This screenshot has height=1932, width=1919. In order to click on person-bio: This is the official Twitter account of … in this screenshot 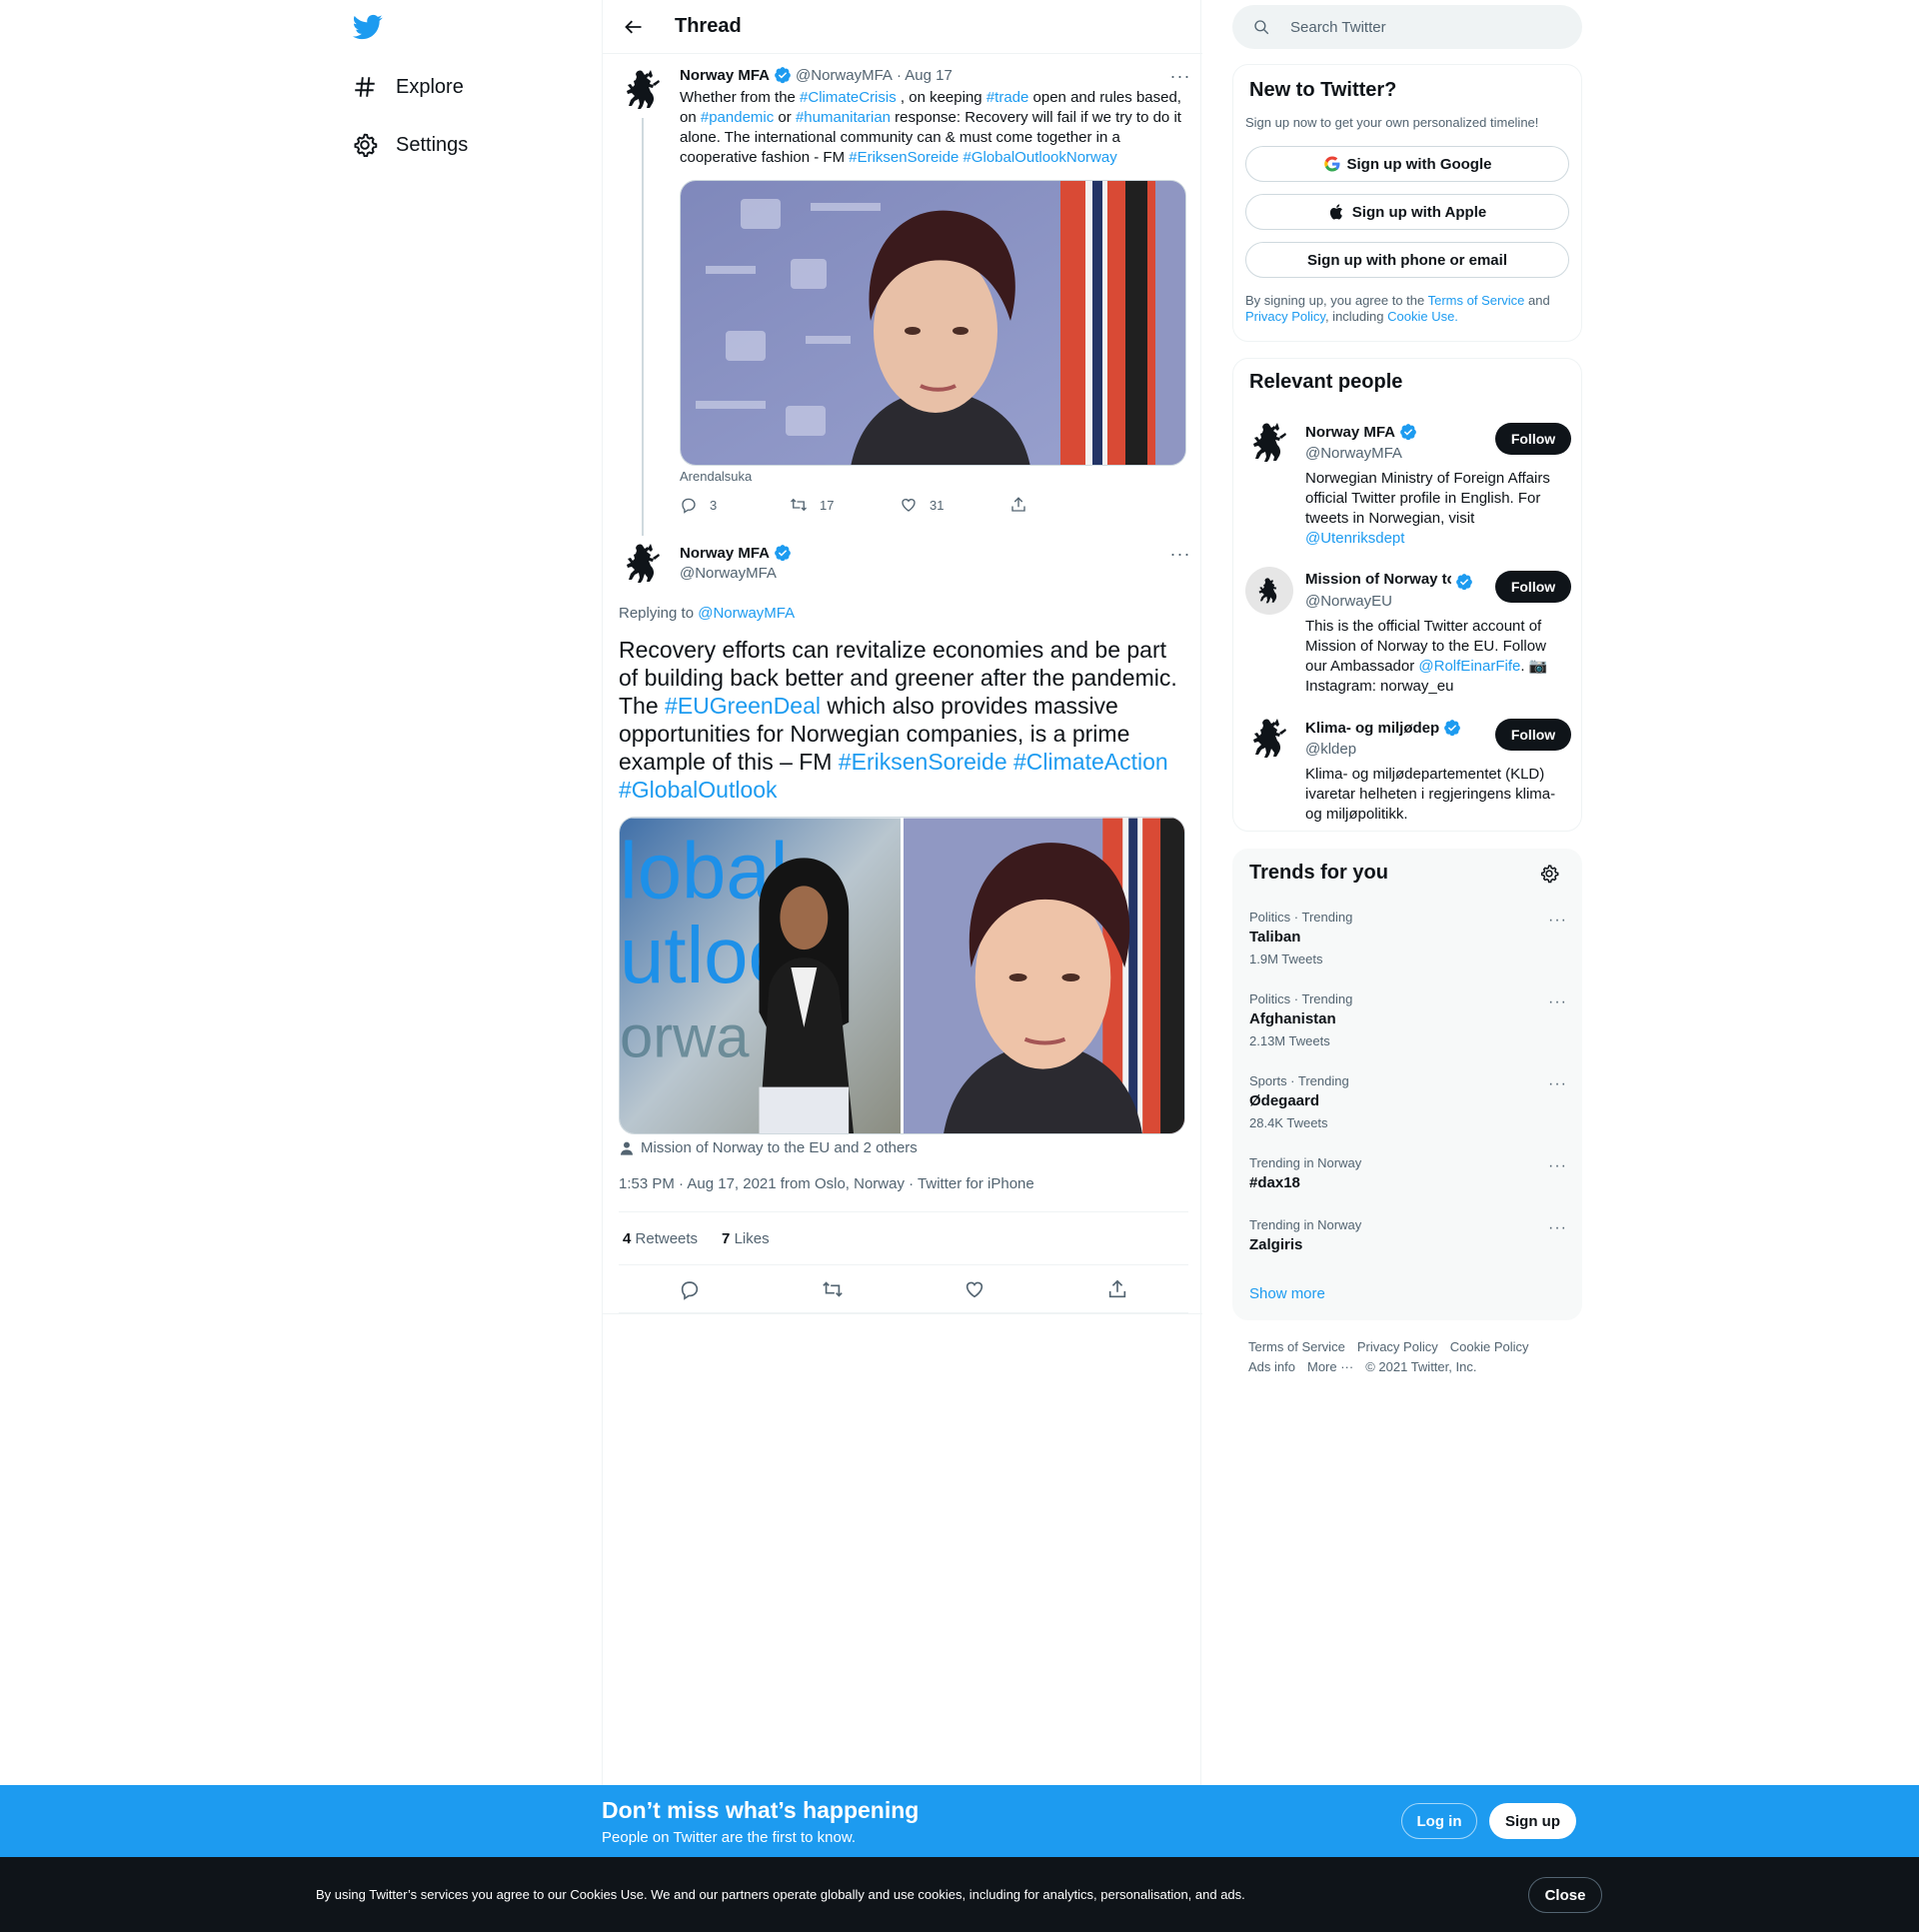, I will do `click(1438, 657)`.